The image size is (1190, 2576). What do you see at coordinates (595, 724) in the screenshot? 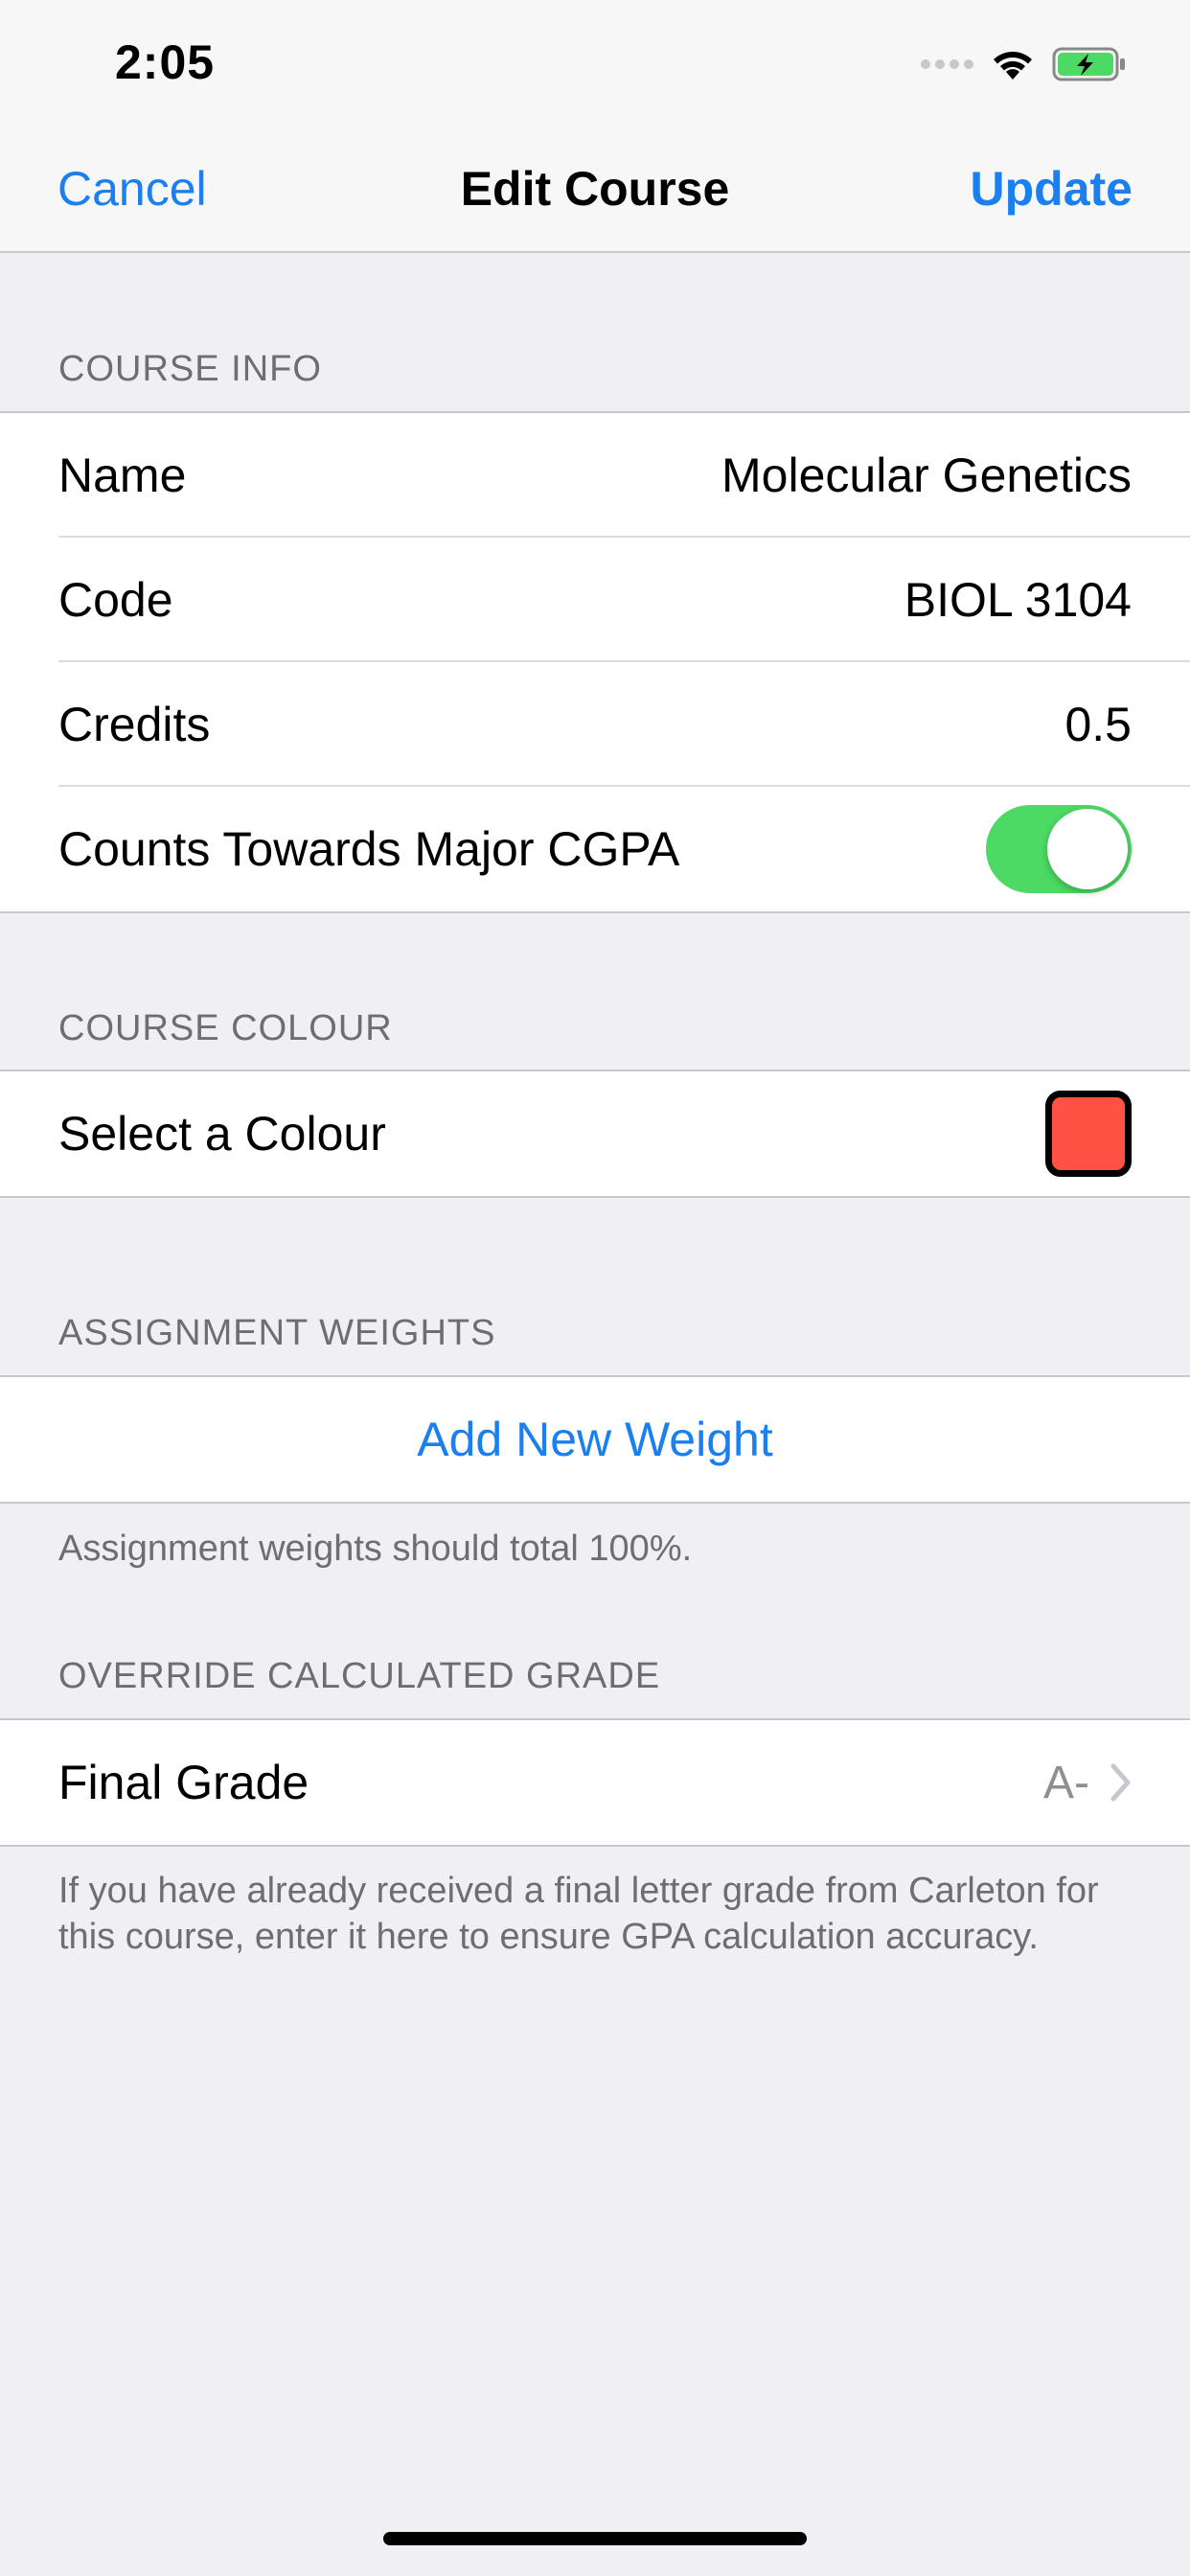
I see `credits-row: Credits 0.5` at bounding box center [595, 724].